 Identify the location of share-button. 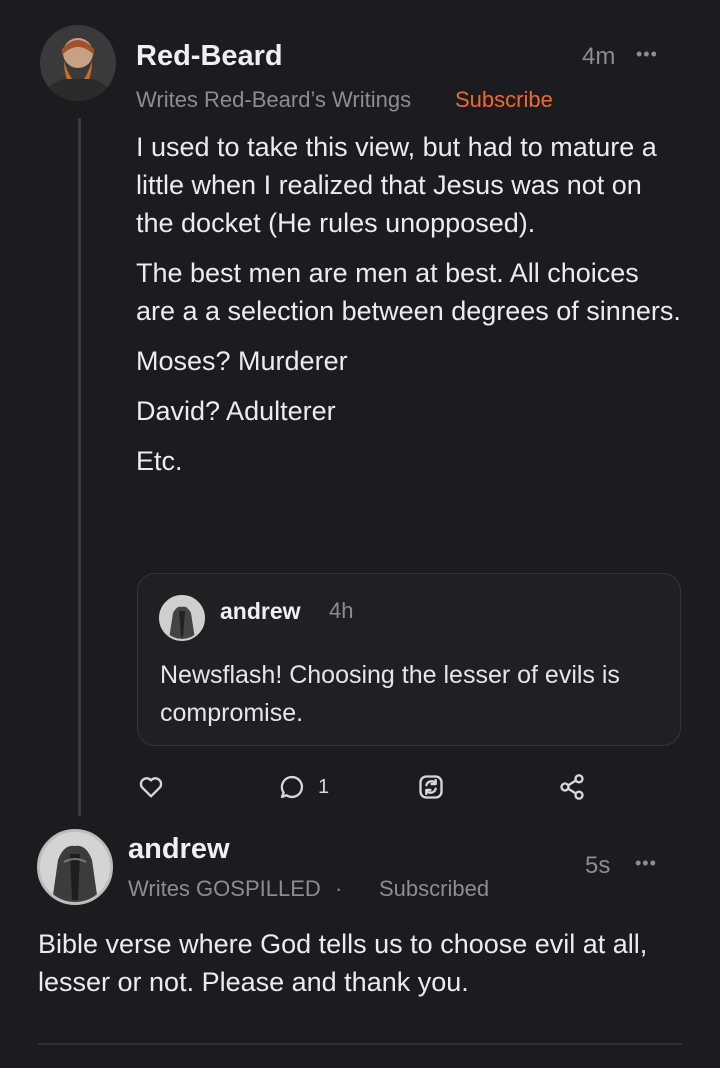
(572, 787).